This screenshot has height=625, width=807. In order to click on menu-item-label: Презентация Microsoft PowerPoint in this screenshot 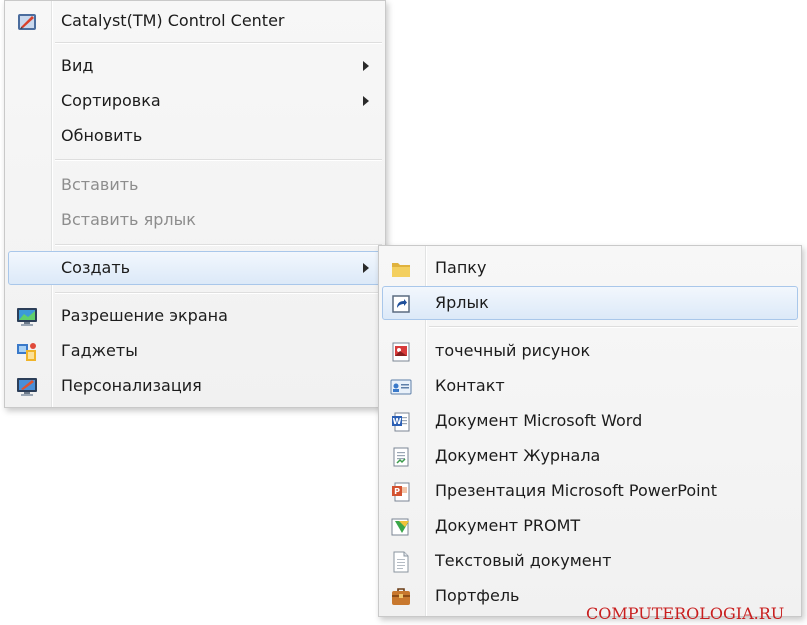, I will do `click(576, 490)`.